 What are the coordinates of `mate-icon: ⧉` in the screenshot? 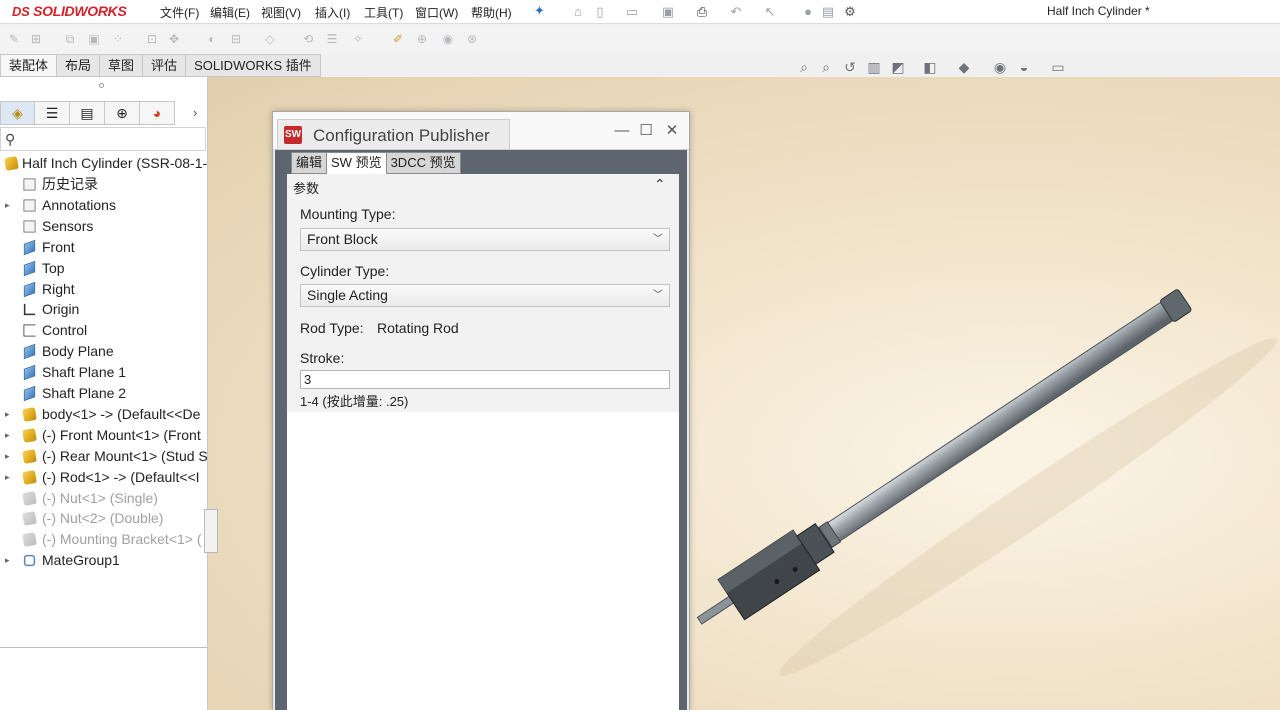 It's located at (70, 39).